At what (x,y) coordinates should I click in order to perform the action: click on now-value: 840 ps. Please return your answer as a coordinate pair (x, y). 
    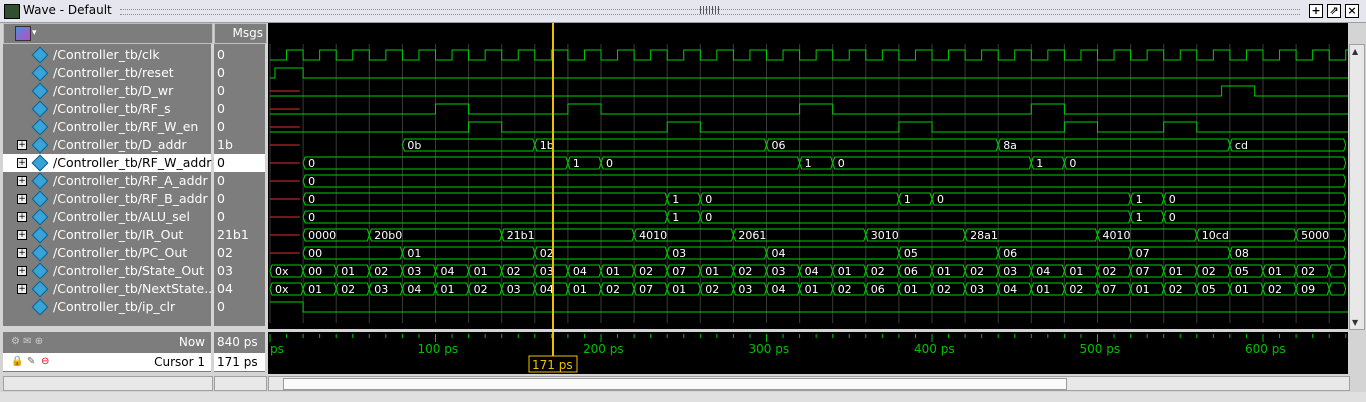
    Looking at the image, I should click on (237, 342).